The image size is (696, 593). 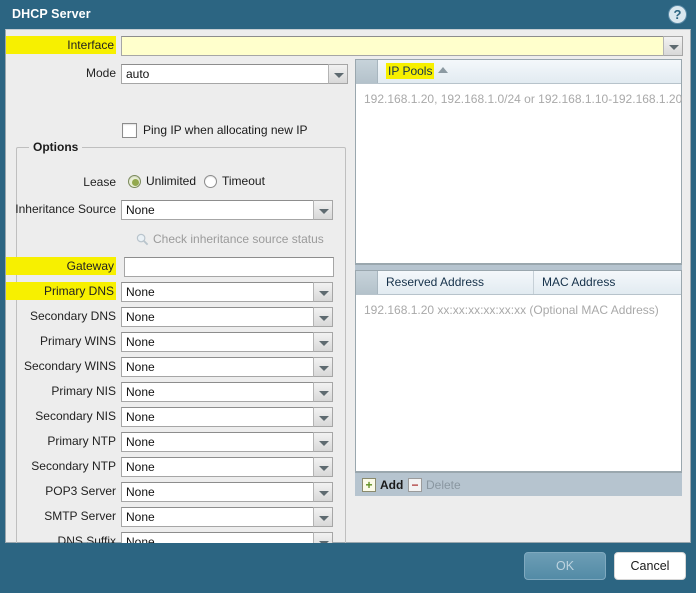 I want to click on mode-dropdown-arrow, so click(x=338, y=74).